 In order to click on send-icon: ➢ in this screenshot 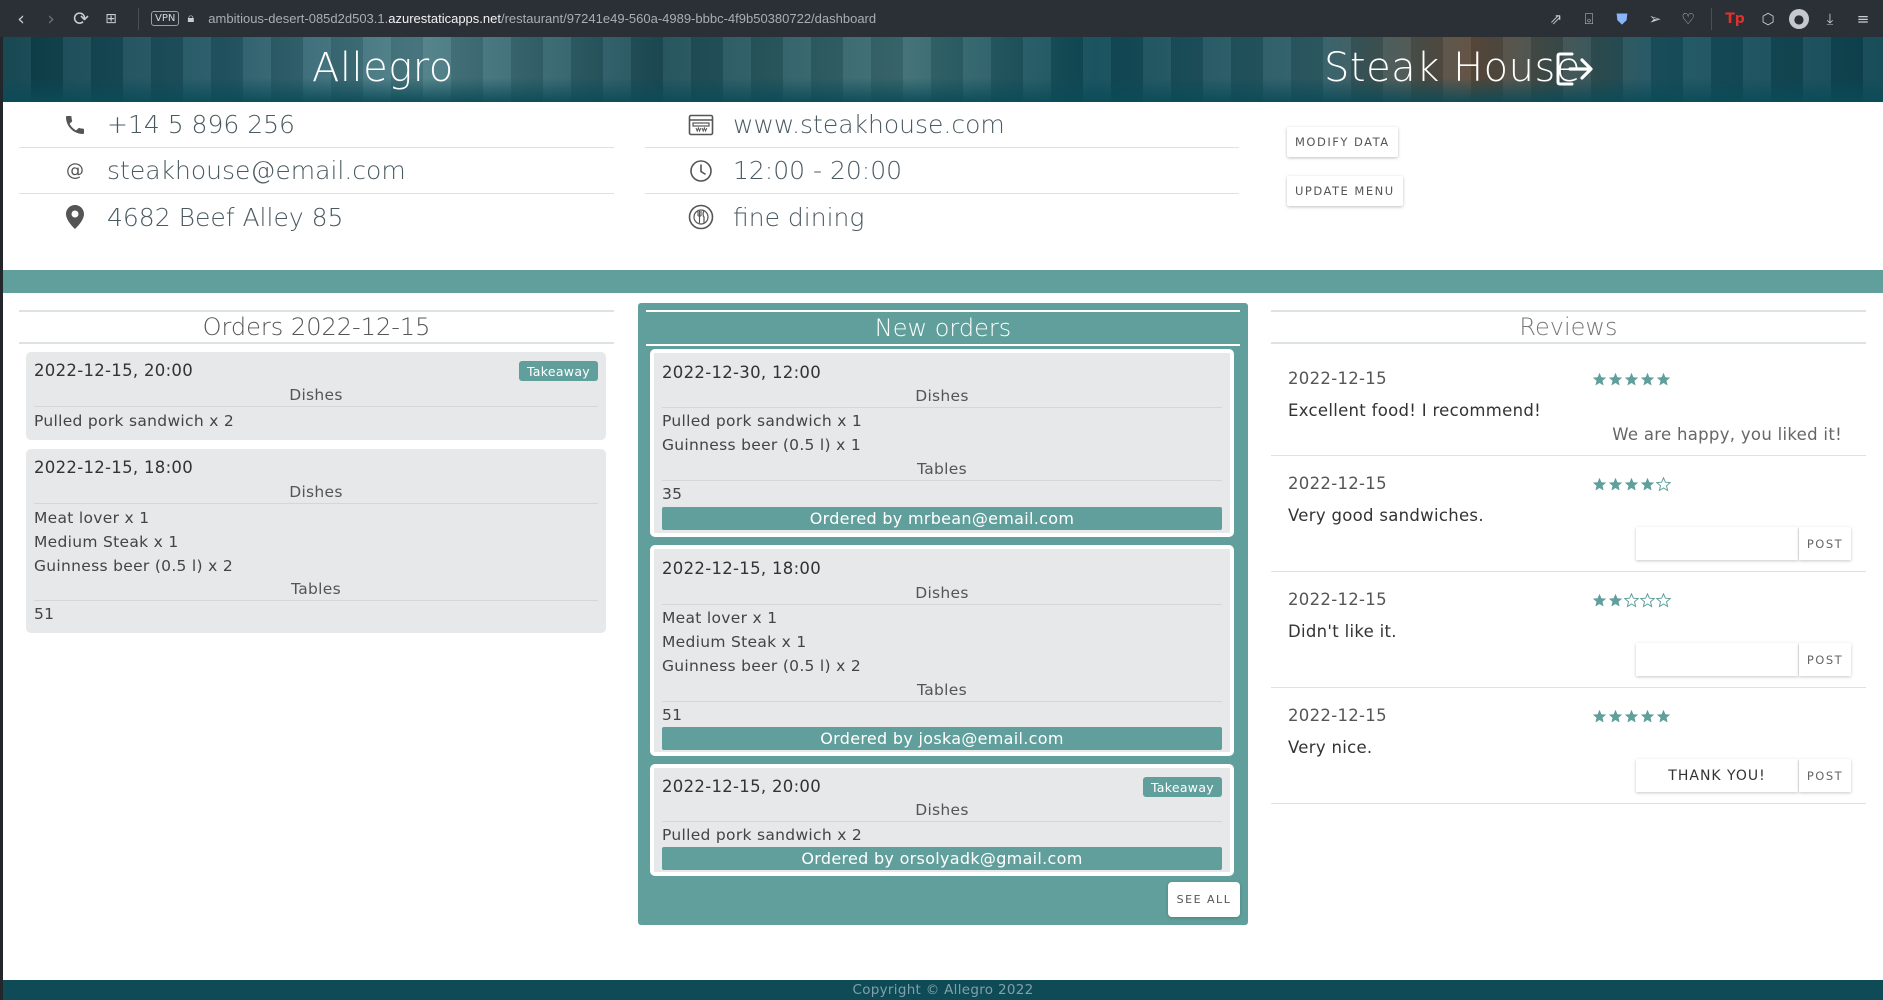, I will do `click(1655, 19)`.